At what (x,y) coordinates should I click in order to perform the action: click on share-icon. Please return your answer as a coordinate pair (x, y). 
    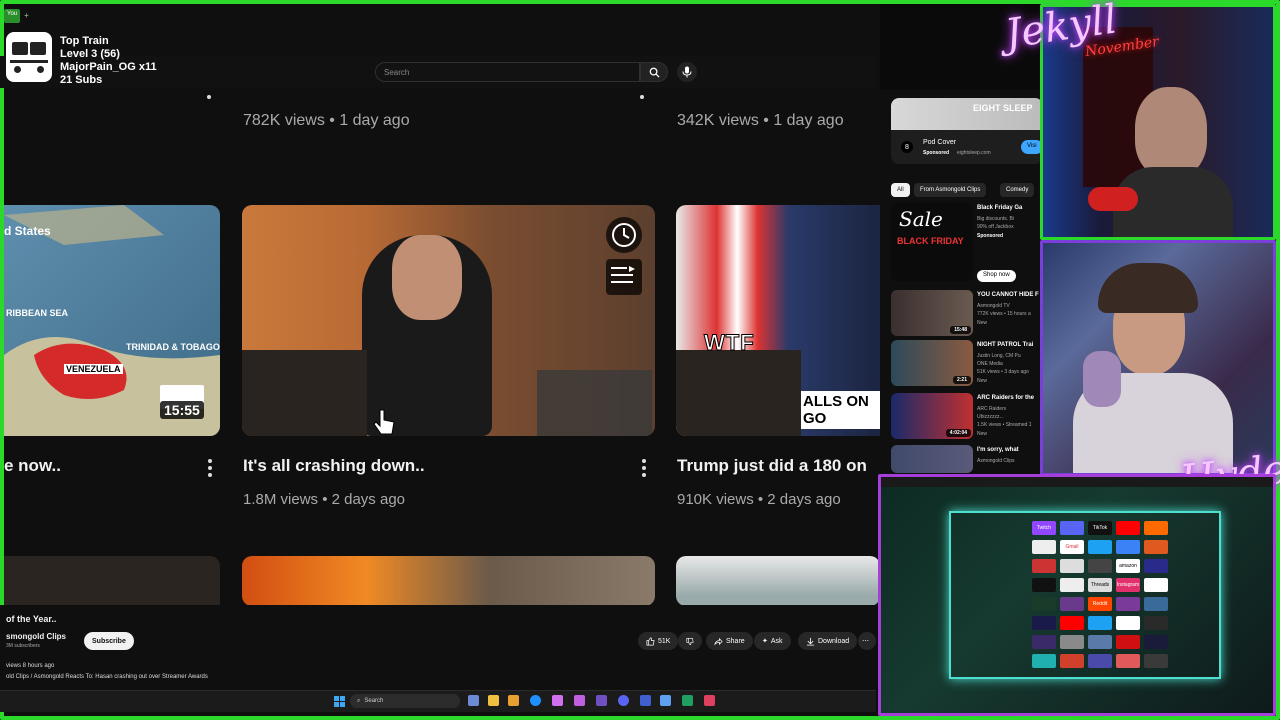
    Looking at the image, I should click on (718, 641).